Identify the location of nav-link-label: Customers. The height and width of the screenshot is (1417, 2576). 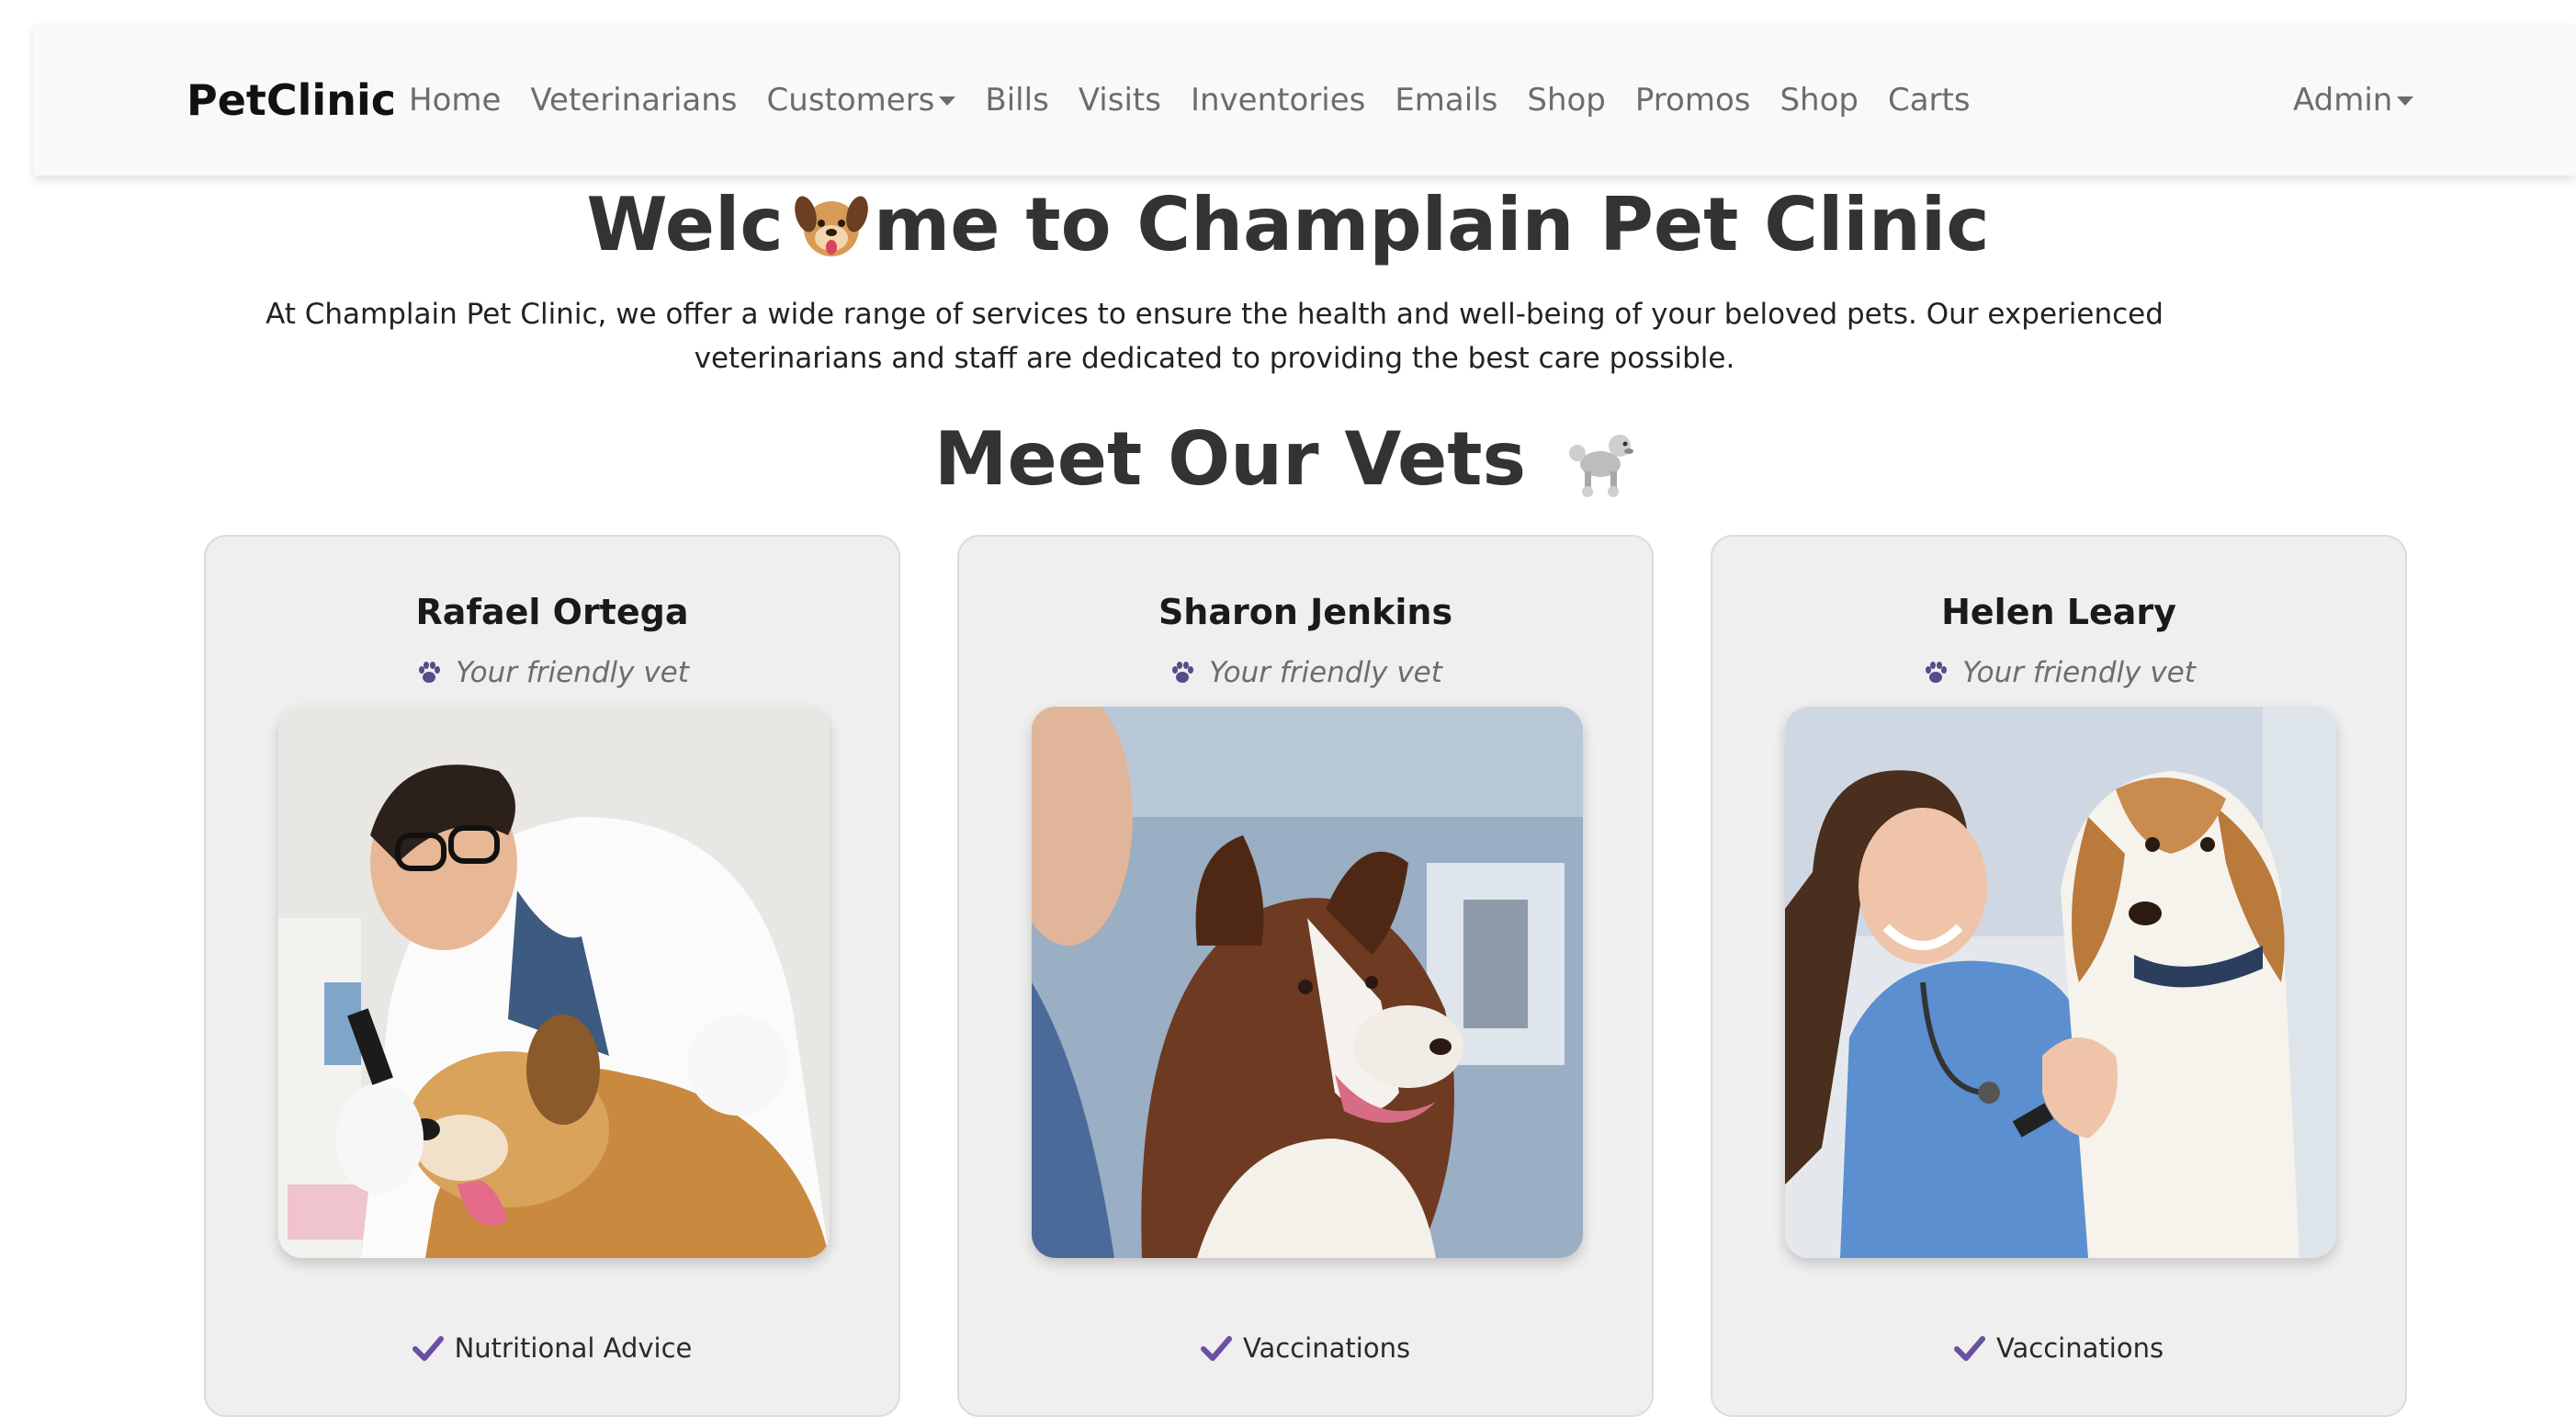
(850, 100).